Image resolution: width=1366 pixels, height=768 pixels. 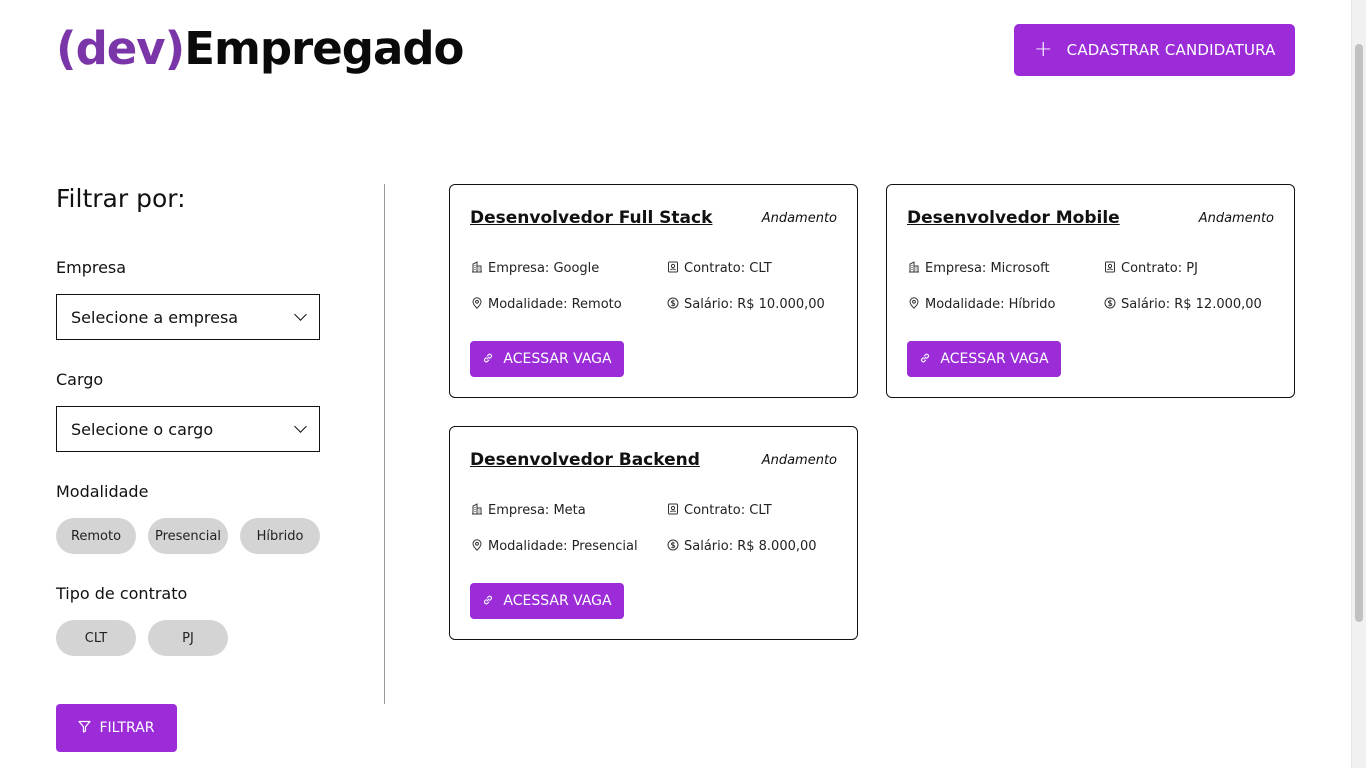 I want to click on job-salary: Salário: R$ 8.000,00, so click(x=741, y=546).